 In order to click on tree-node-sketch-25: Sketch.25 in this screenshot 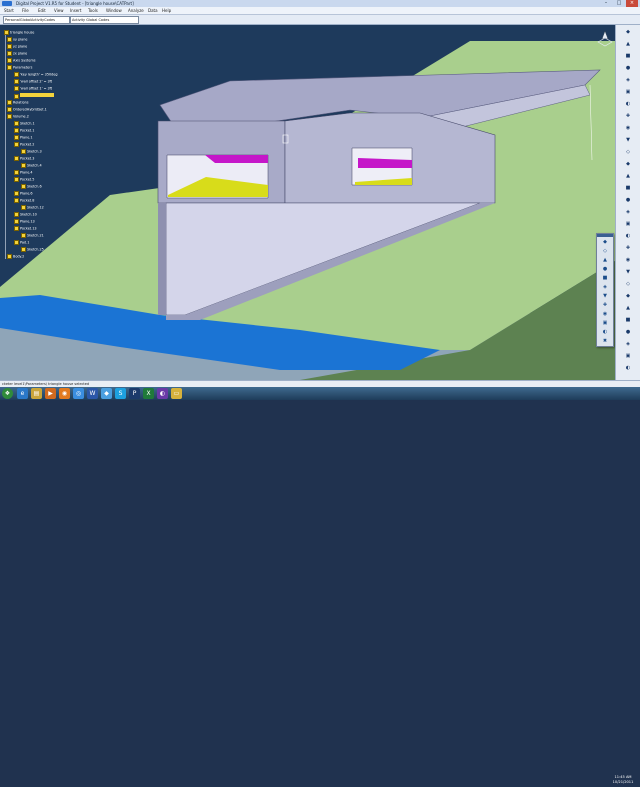, I will do `click(32, 249)`.